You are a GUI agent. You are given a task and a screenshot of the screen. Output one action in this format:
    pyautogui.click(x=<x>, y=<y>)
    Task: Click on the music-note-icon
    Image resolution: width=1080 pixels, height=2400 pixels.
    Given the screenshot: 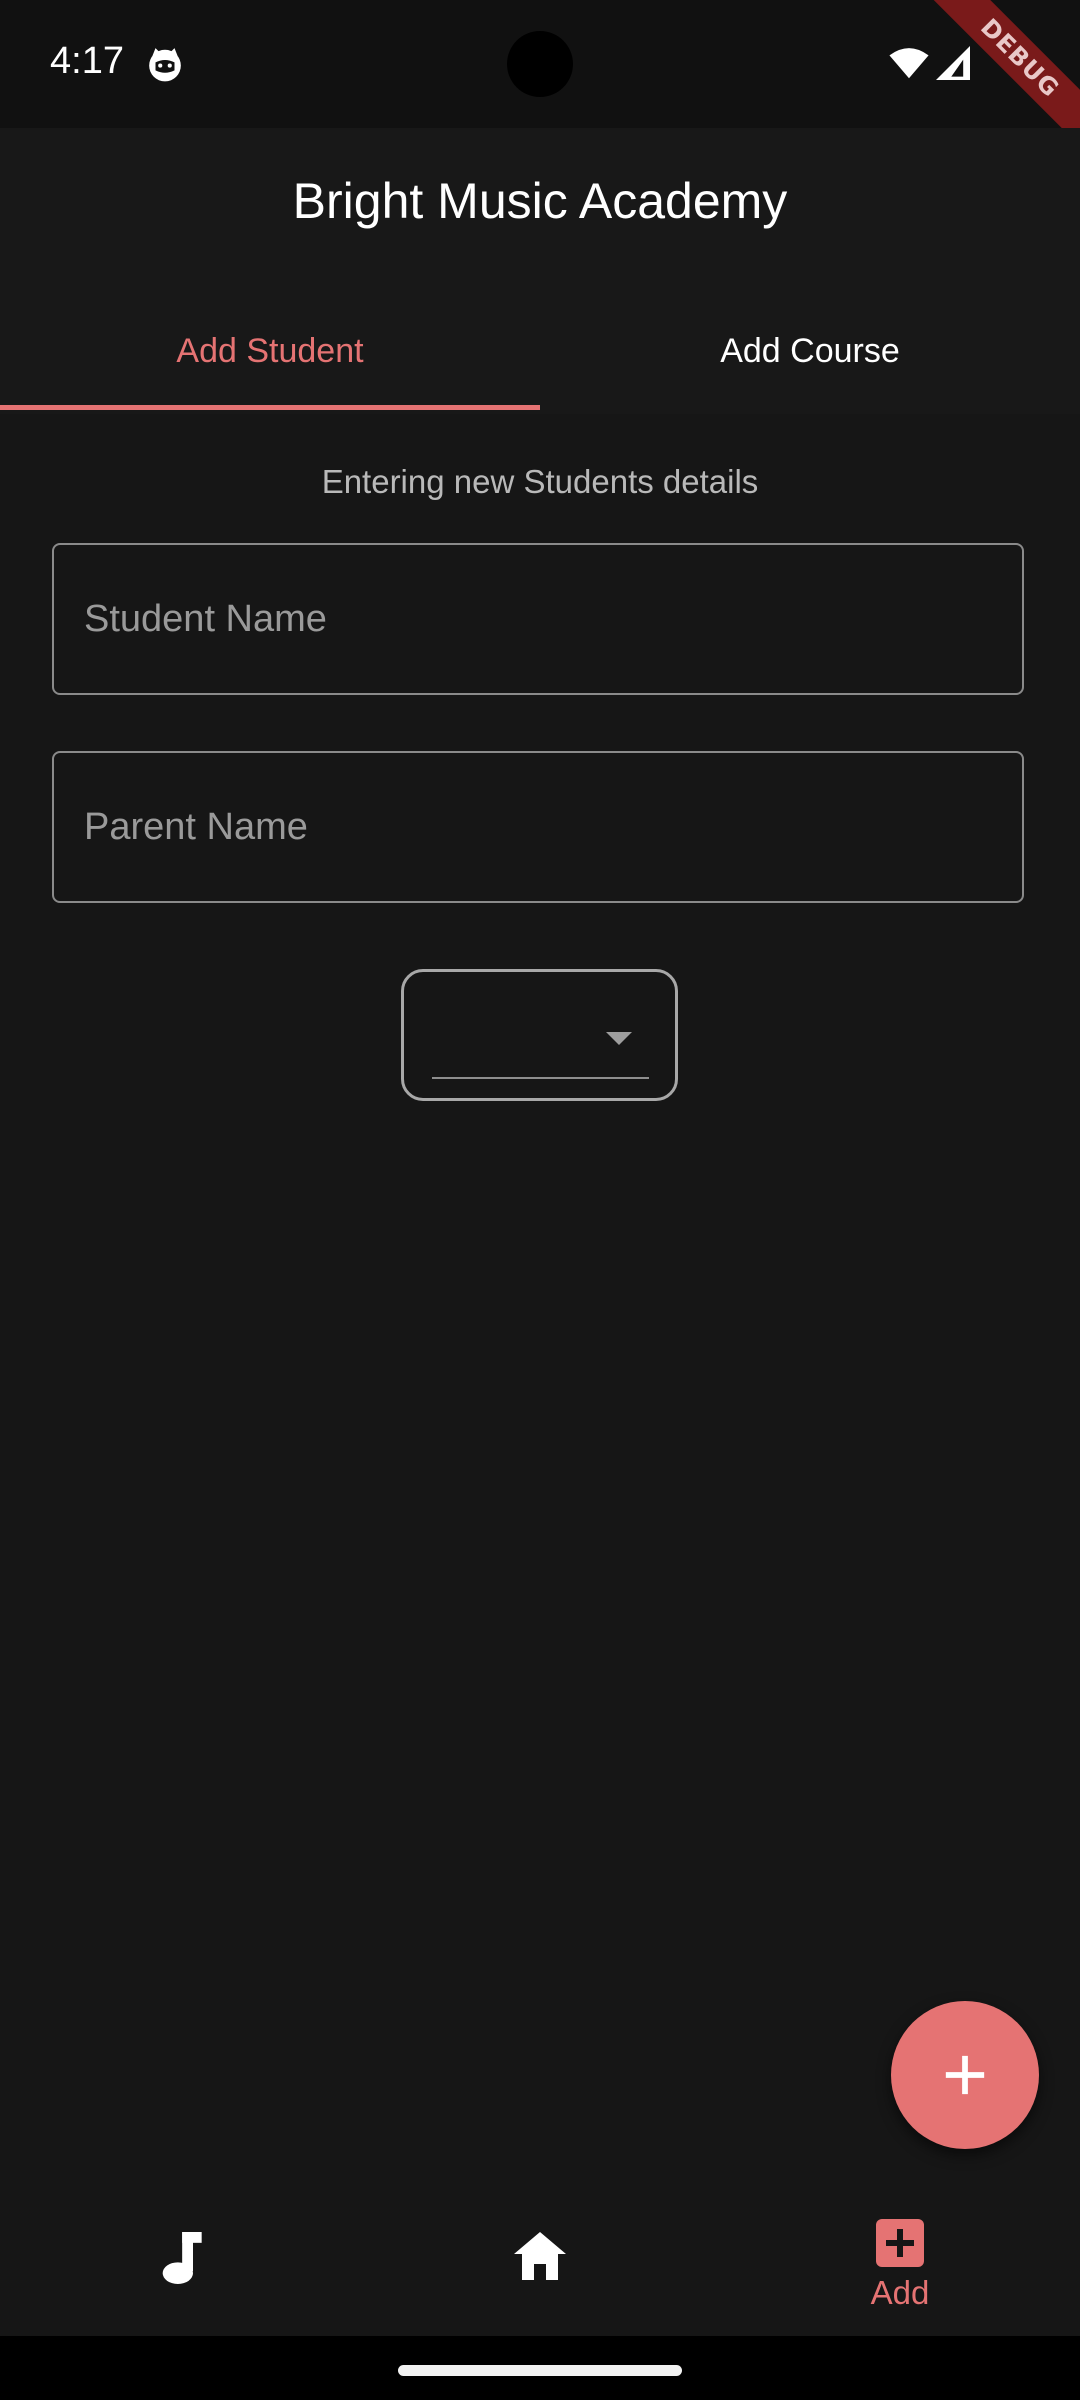 What is the action you would take?
    pyautogui.click(x=182, y=2258)
    